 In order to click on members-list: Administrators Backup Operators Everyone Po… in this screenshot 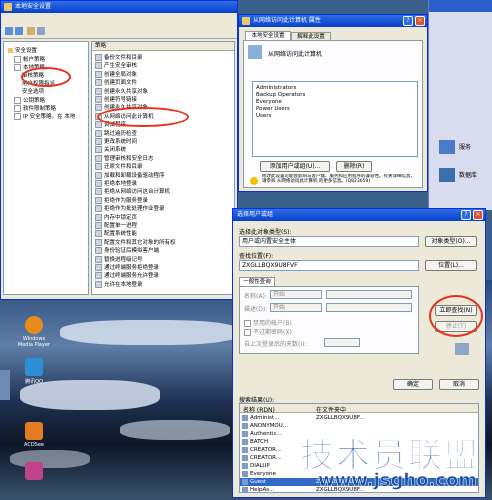, I will do `click(335, 119)`.